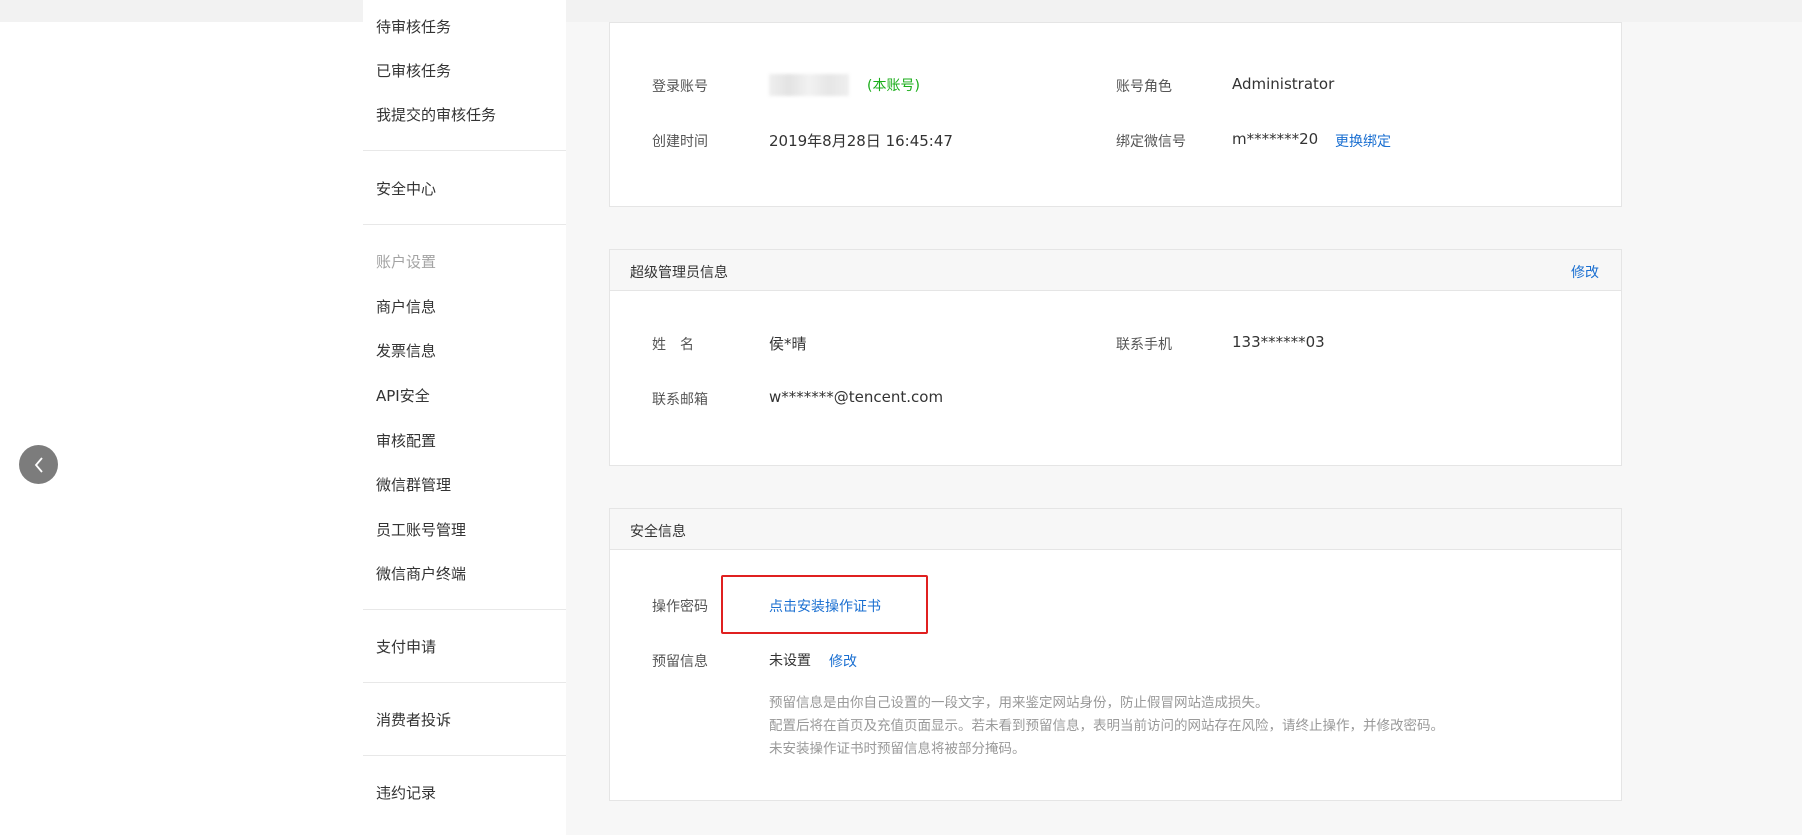 The image size is (1802, 835). What do you see at coordinates (406, 440) in the screenshot?
I see `sidebar-item-review-config: 审核配置` at bounding box center [406, 440].